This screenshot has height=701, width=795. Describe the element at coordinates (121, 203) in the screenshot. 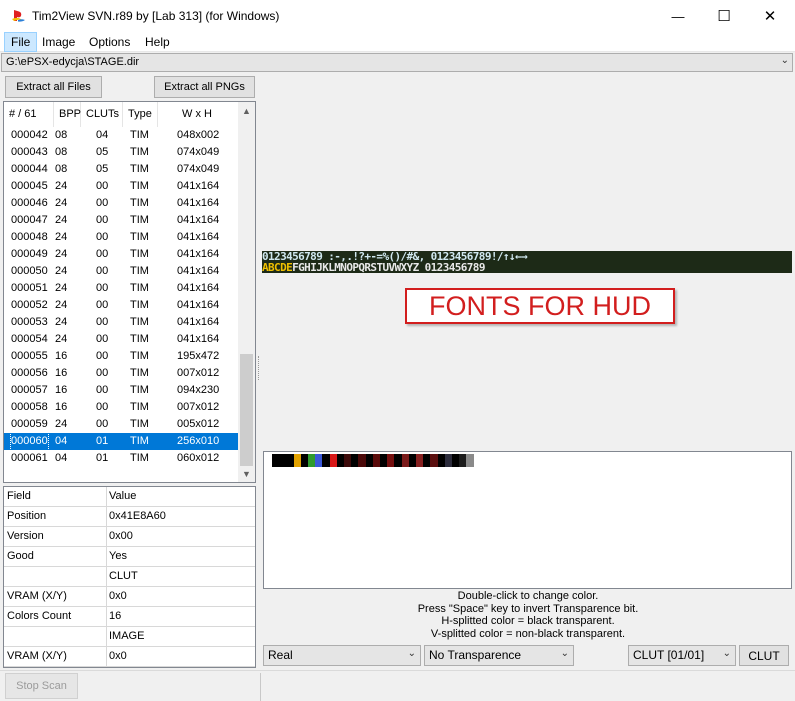

I see `file-row: 000046 24 00 TIM 041x164` at that location.